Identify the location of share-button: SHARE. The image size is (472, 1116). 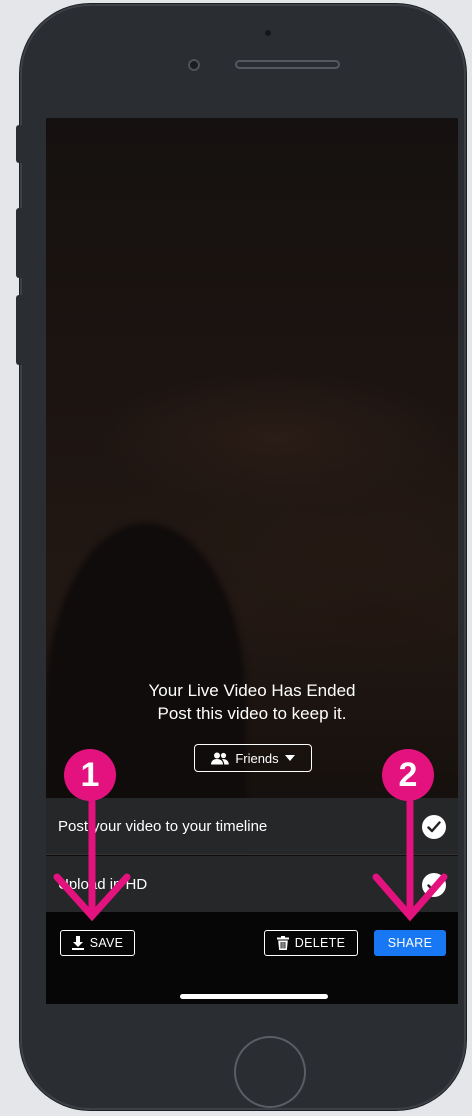
(410, 943).